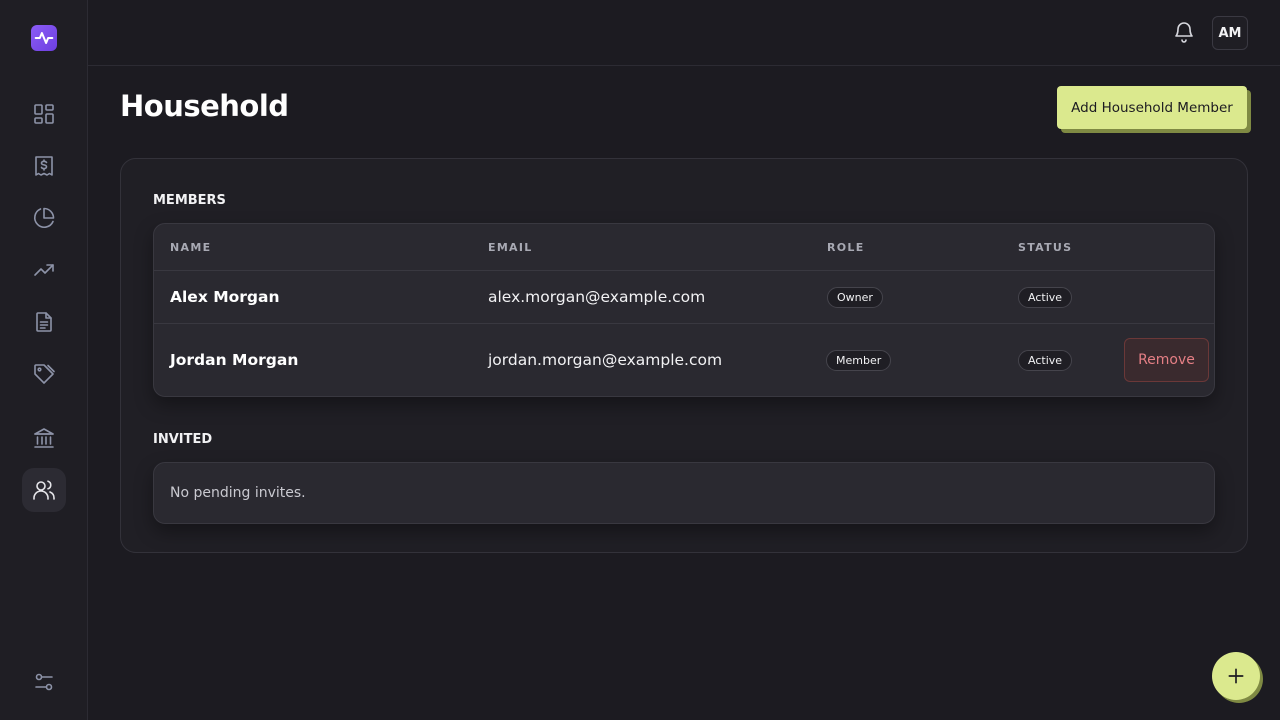 The image size is (1280, 720). Describe the element at coordinates (1230, 33) in the screenshot. I see `avatar: AM` at that location.